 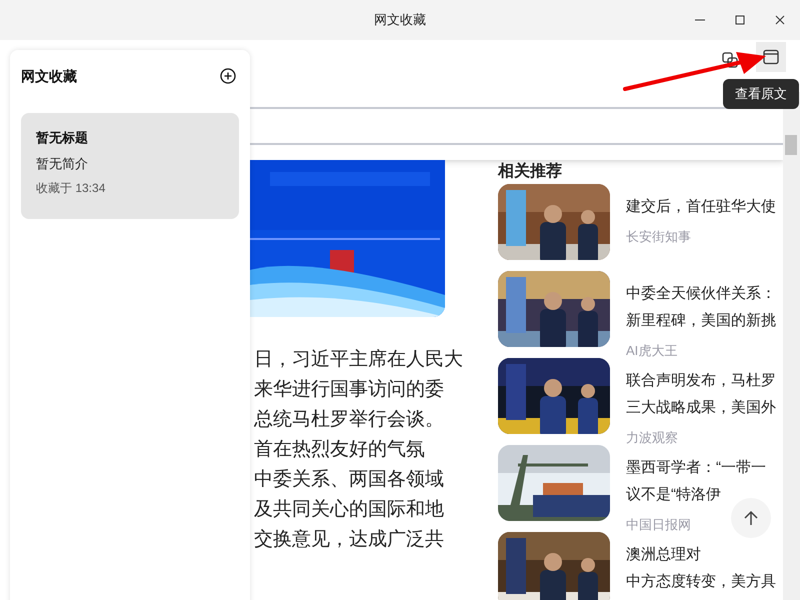 I want to click on article-text-line: 及共同关心的国际和地, so click(x=349, y=510).